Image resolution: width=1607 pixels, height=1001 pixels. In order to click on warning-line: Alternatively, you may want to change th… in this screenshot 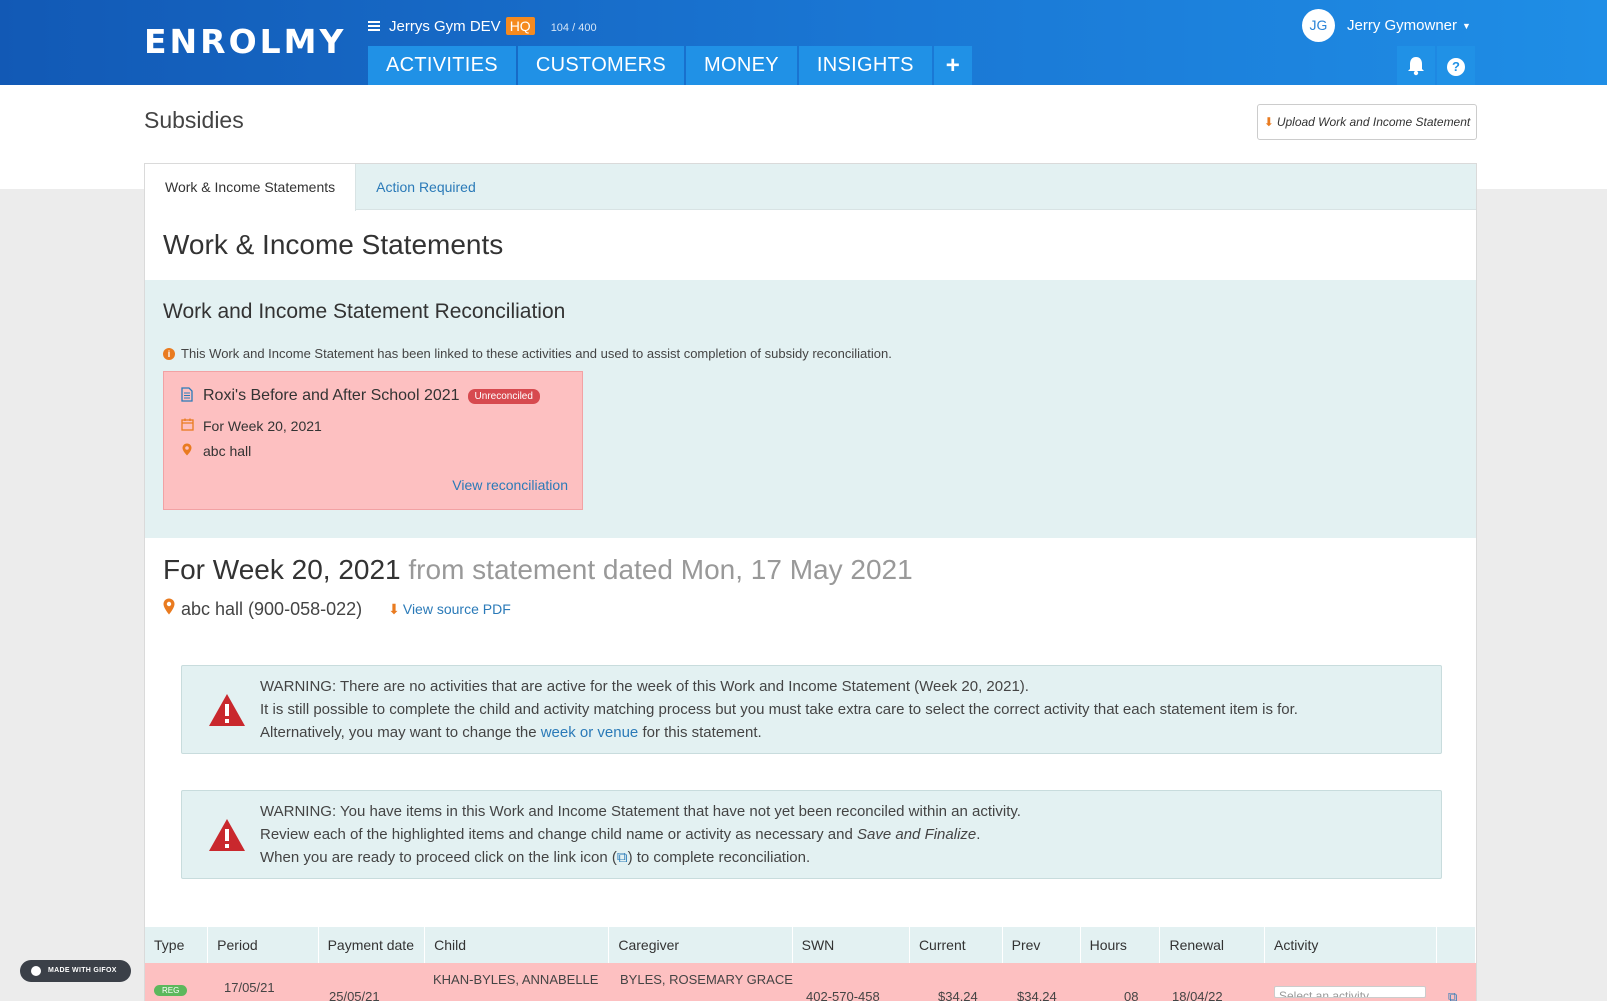, I will do `click(779, 732)`.